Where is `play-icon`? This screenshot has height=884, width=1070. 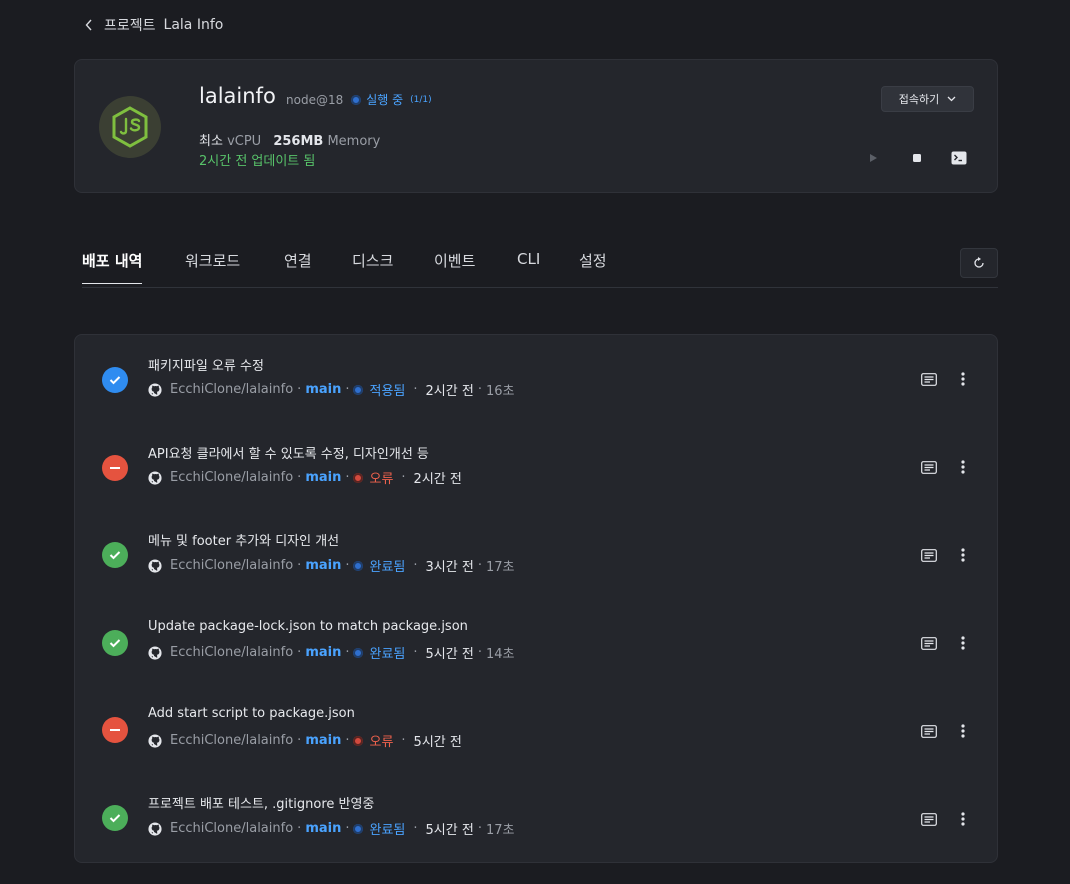
play-icon is located at coordinates (873, 158).